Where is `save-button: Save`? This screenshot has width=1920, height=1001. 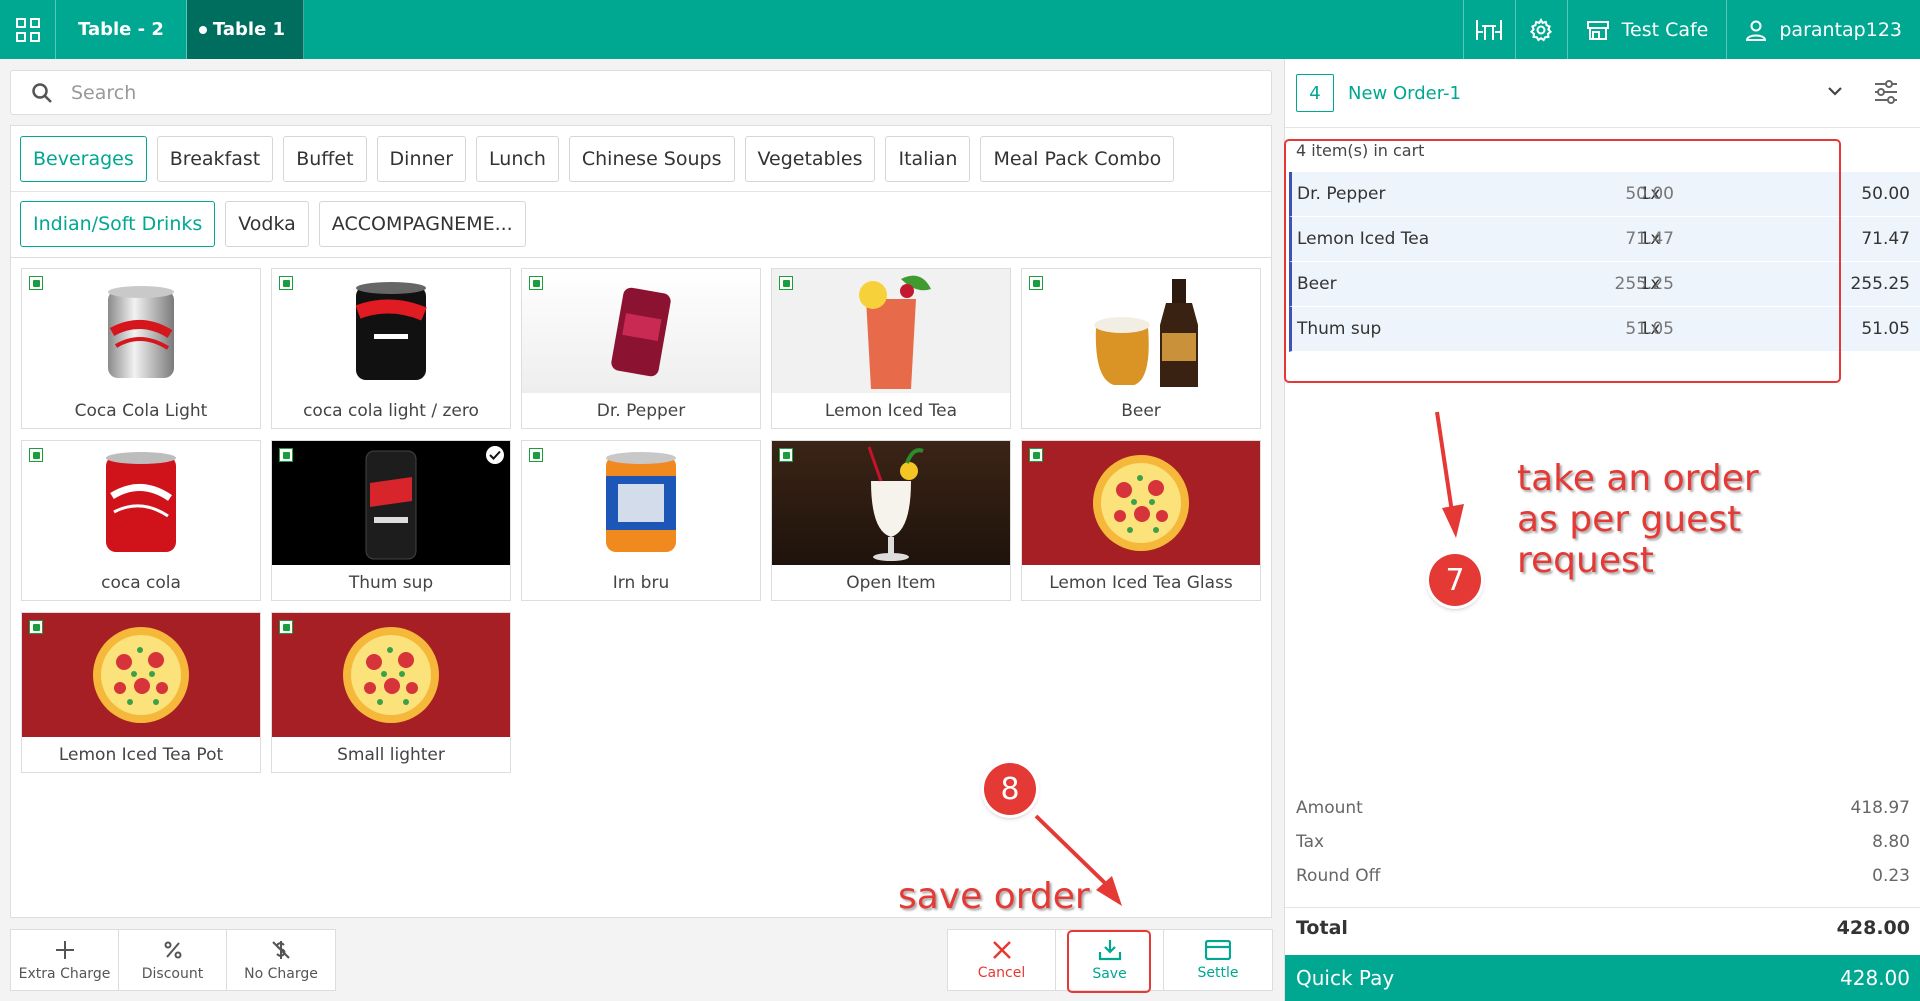
save-button: Save is located at coordinates (1110, 960).